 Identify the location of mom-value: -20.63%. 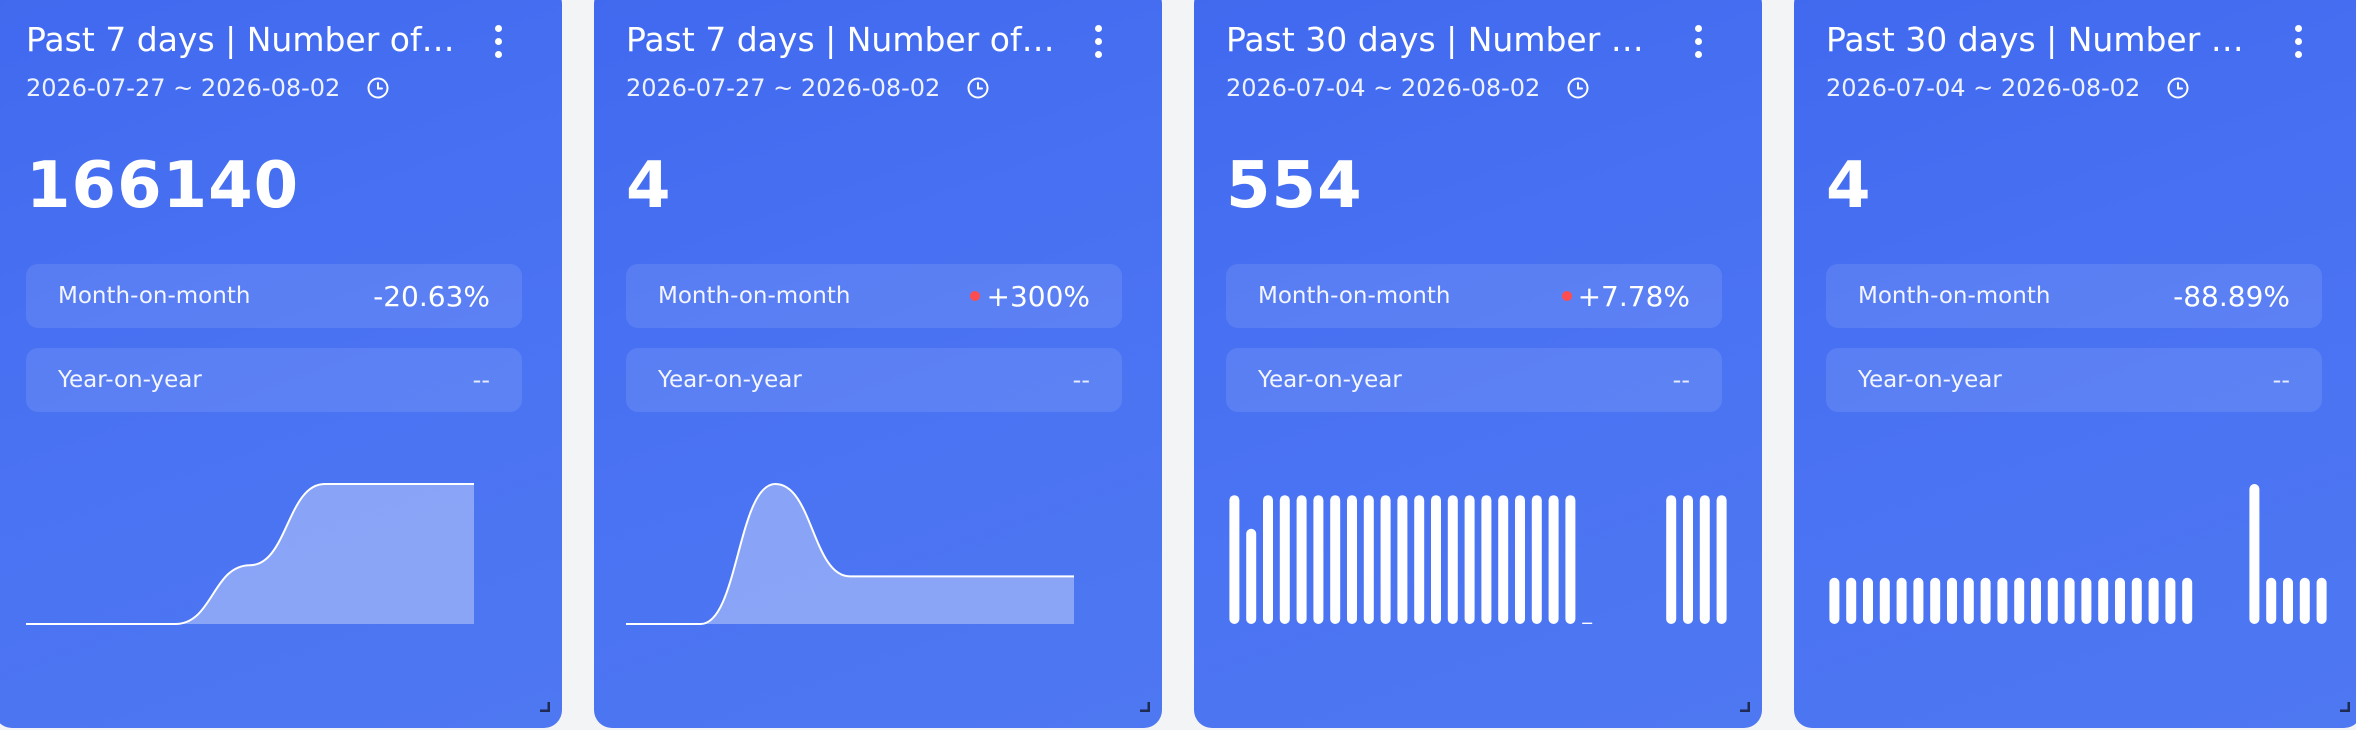
(431, 296).